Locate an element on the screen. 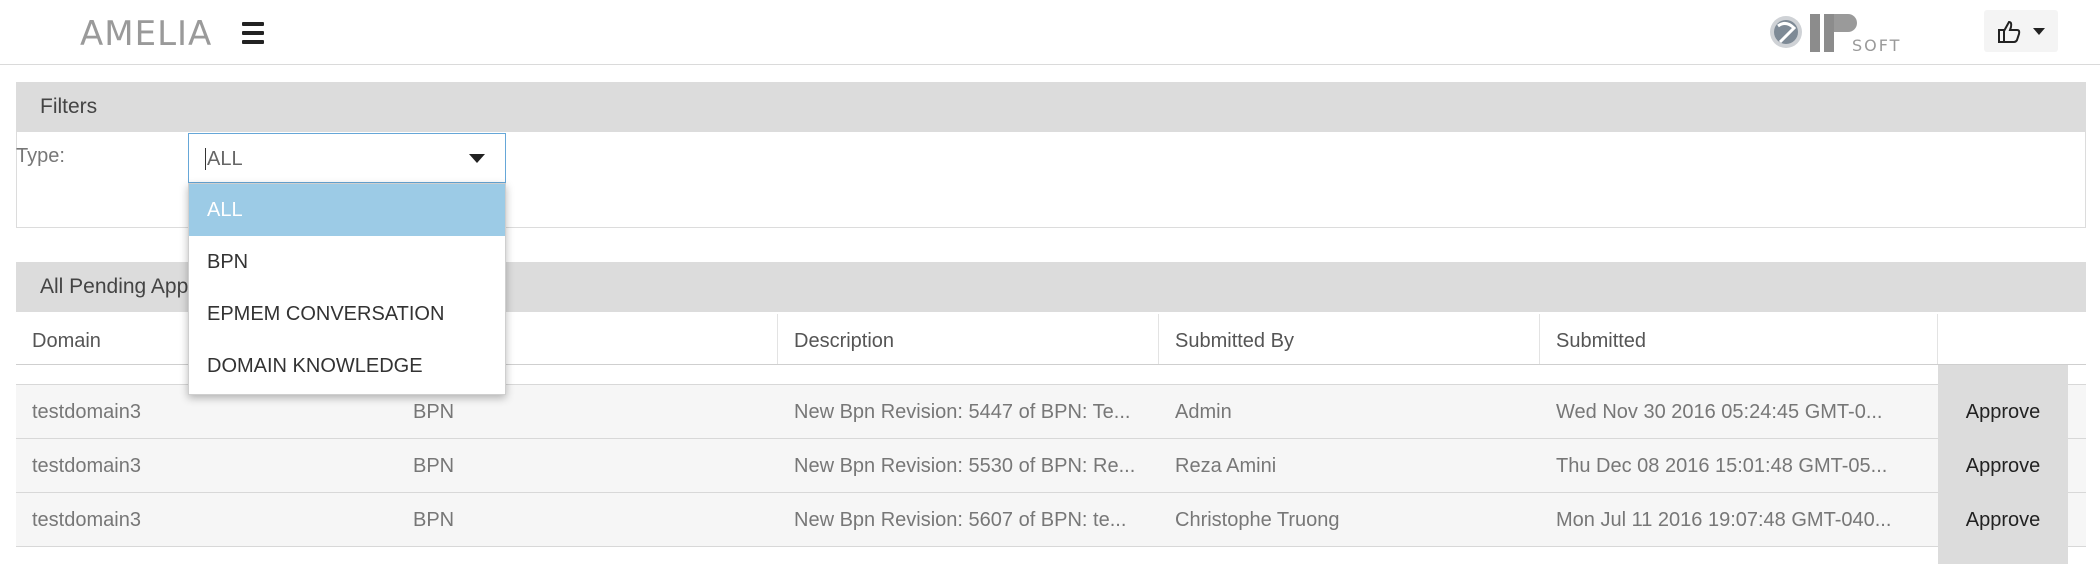 This screenshot has height=564, width=2100. cell-submitted-by: Reza Amini is located at coordinates (1226, 466).